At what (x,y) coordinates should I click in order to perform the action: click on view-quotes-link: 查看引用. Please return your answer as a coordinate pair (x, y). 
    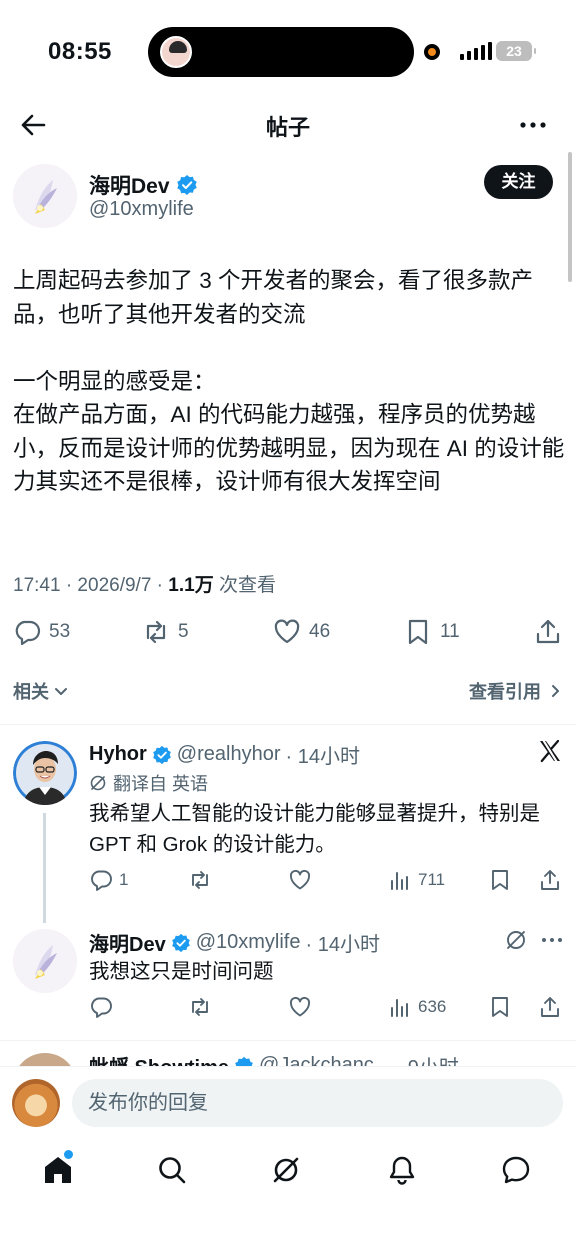
    Looking at the image, I should click on (516, 691).